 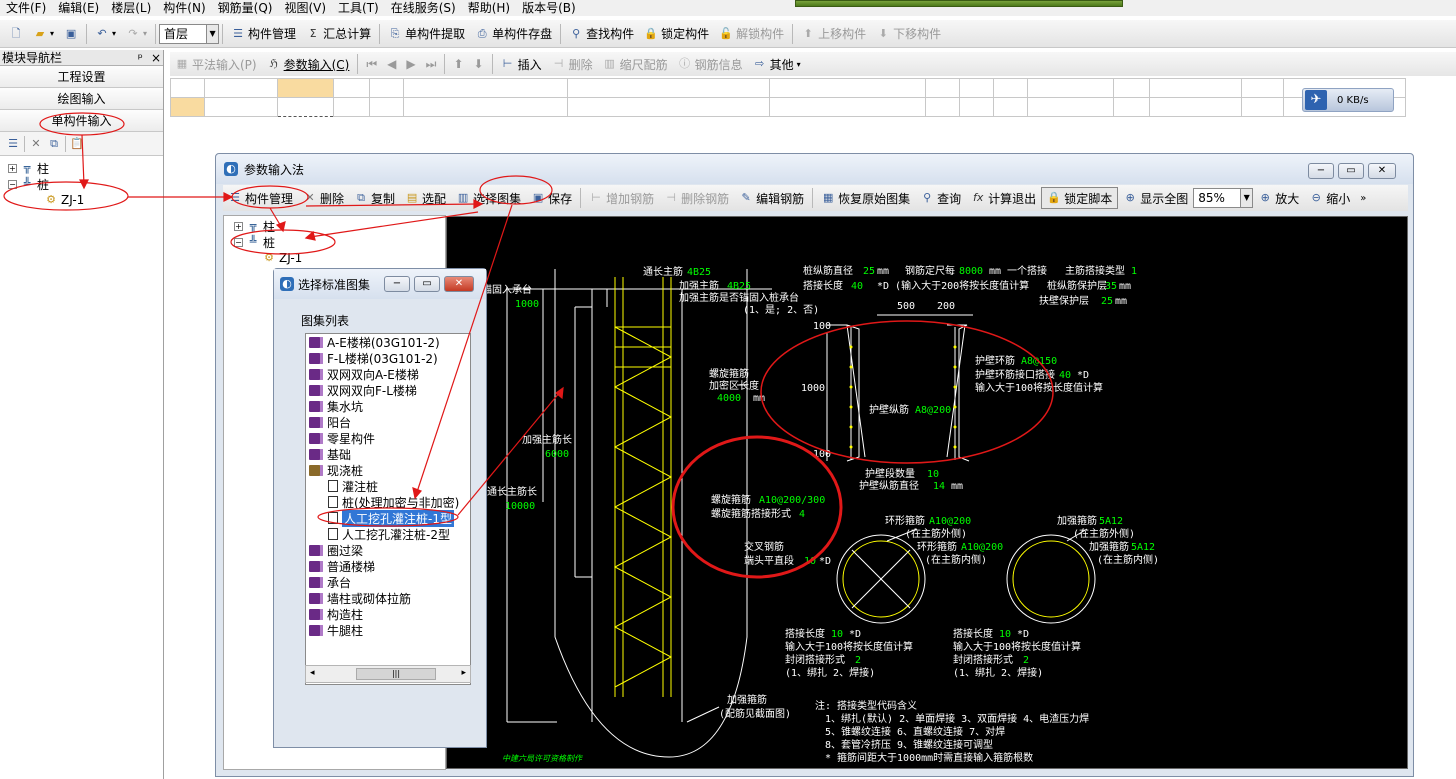 What do you see at coordinates (388, 550) in the screenshot?
I see `atlas-list-item: 圈过梁` at bounding box center [388, 550].